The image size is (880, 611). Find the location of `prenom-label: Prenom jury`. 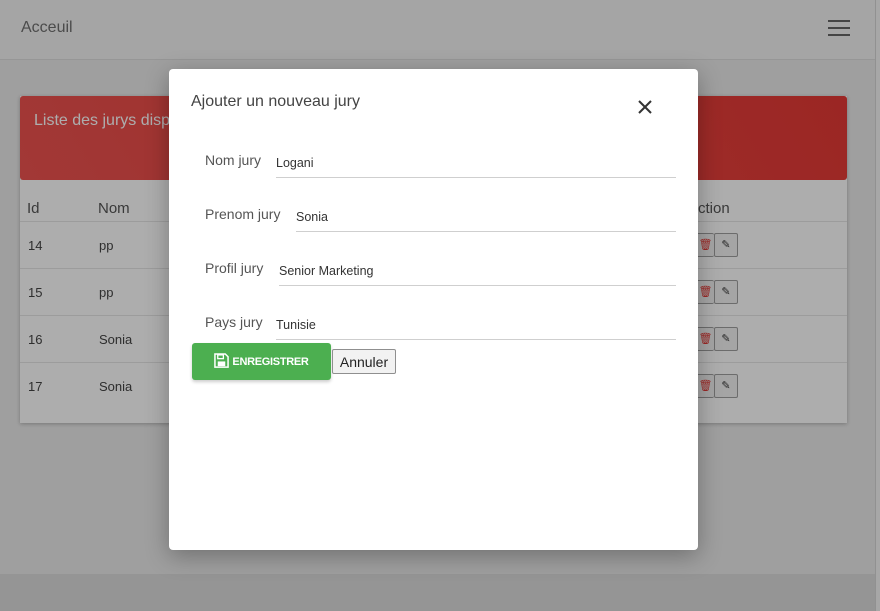

prenom-label: Prenom jury is located at coordinates (243, 214).